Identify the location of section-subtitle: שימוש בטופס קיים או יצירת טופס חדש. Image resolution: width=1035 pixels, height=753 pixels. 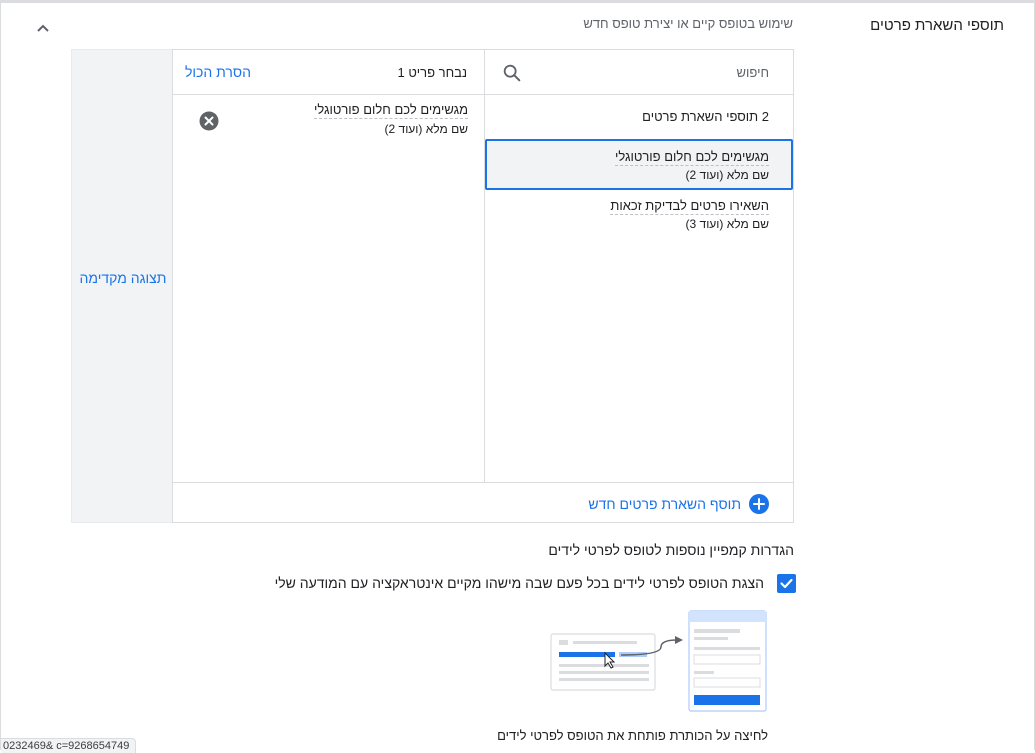
(688, 23).